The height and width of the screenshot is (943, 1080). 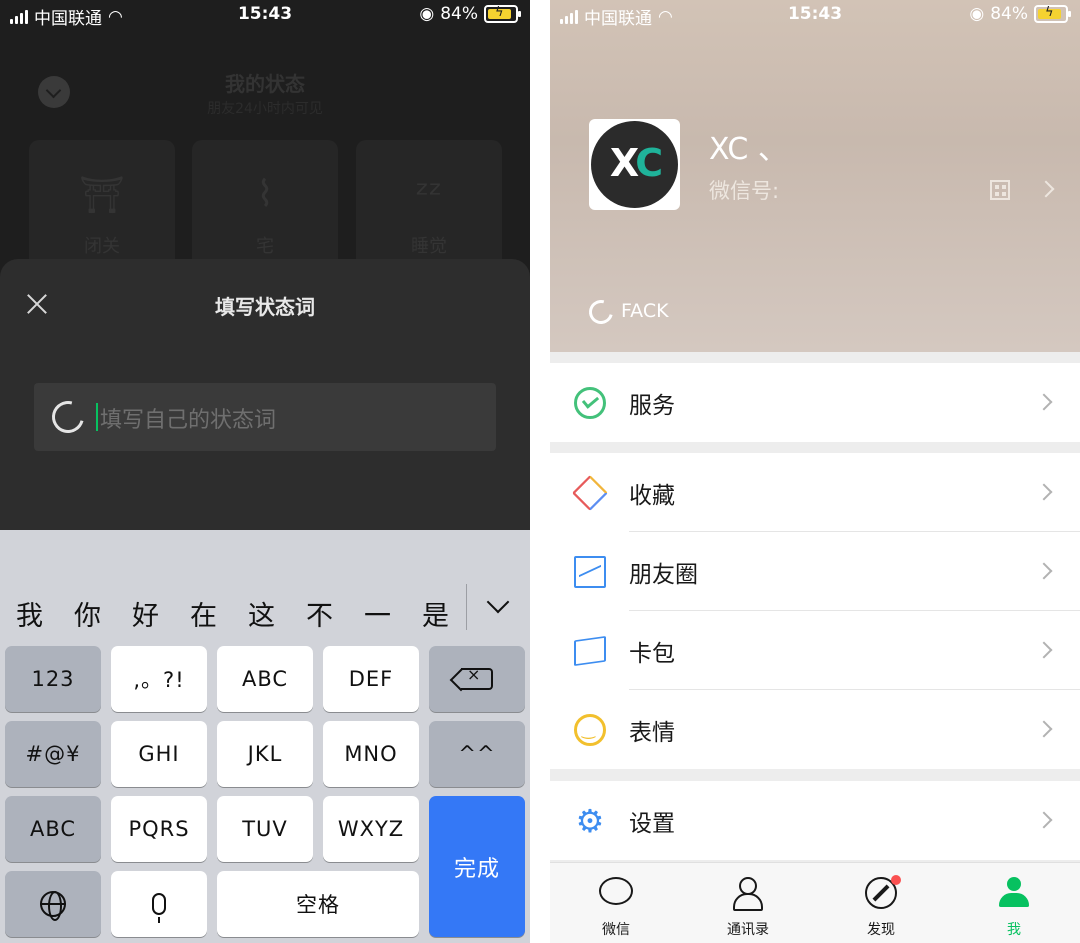 I want to click on moments-photo-icon, so click(x=590, y=572).